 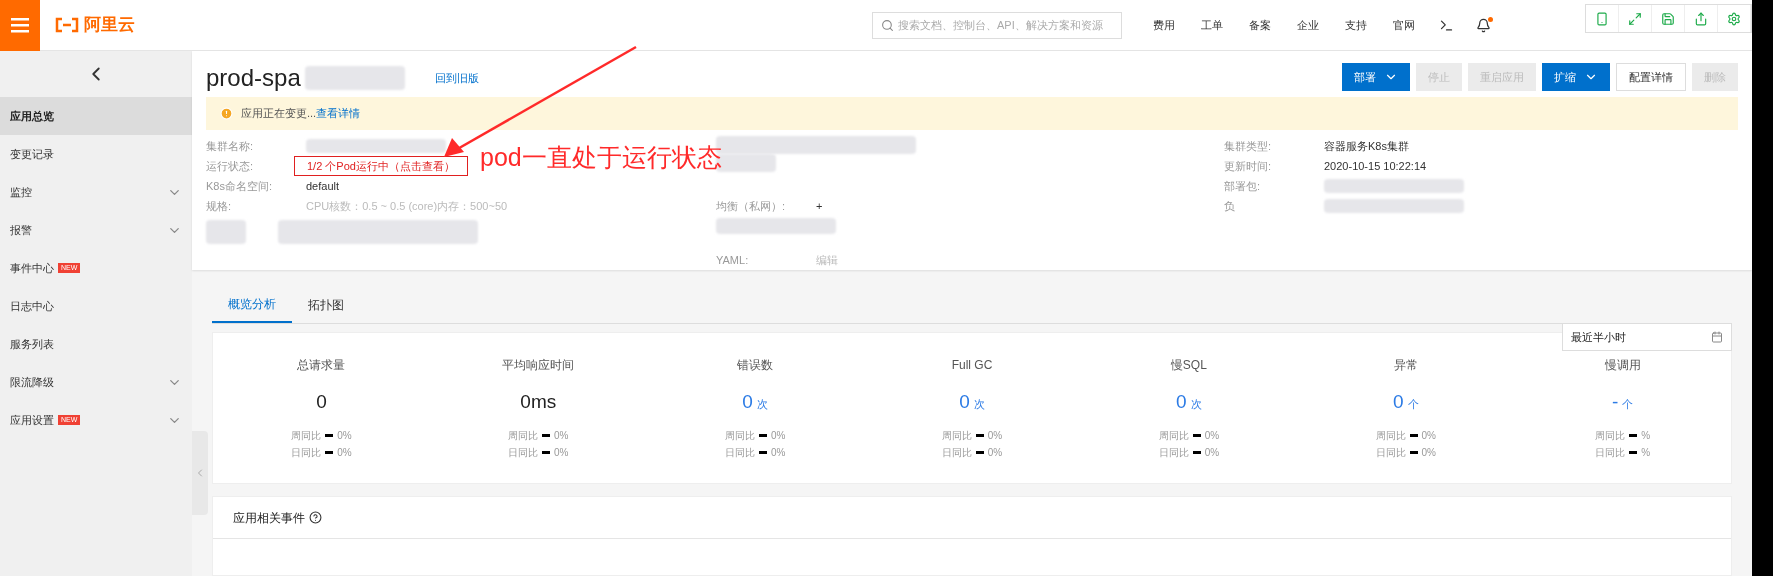 What do you see at coordinates (226, 113) in the screenshot?
I see `warning-icon` at bounding box center [226, 113].